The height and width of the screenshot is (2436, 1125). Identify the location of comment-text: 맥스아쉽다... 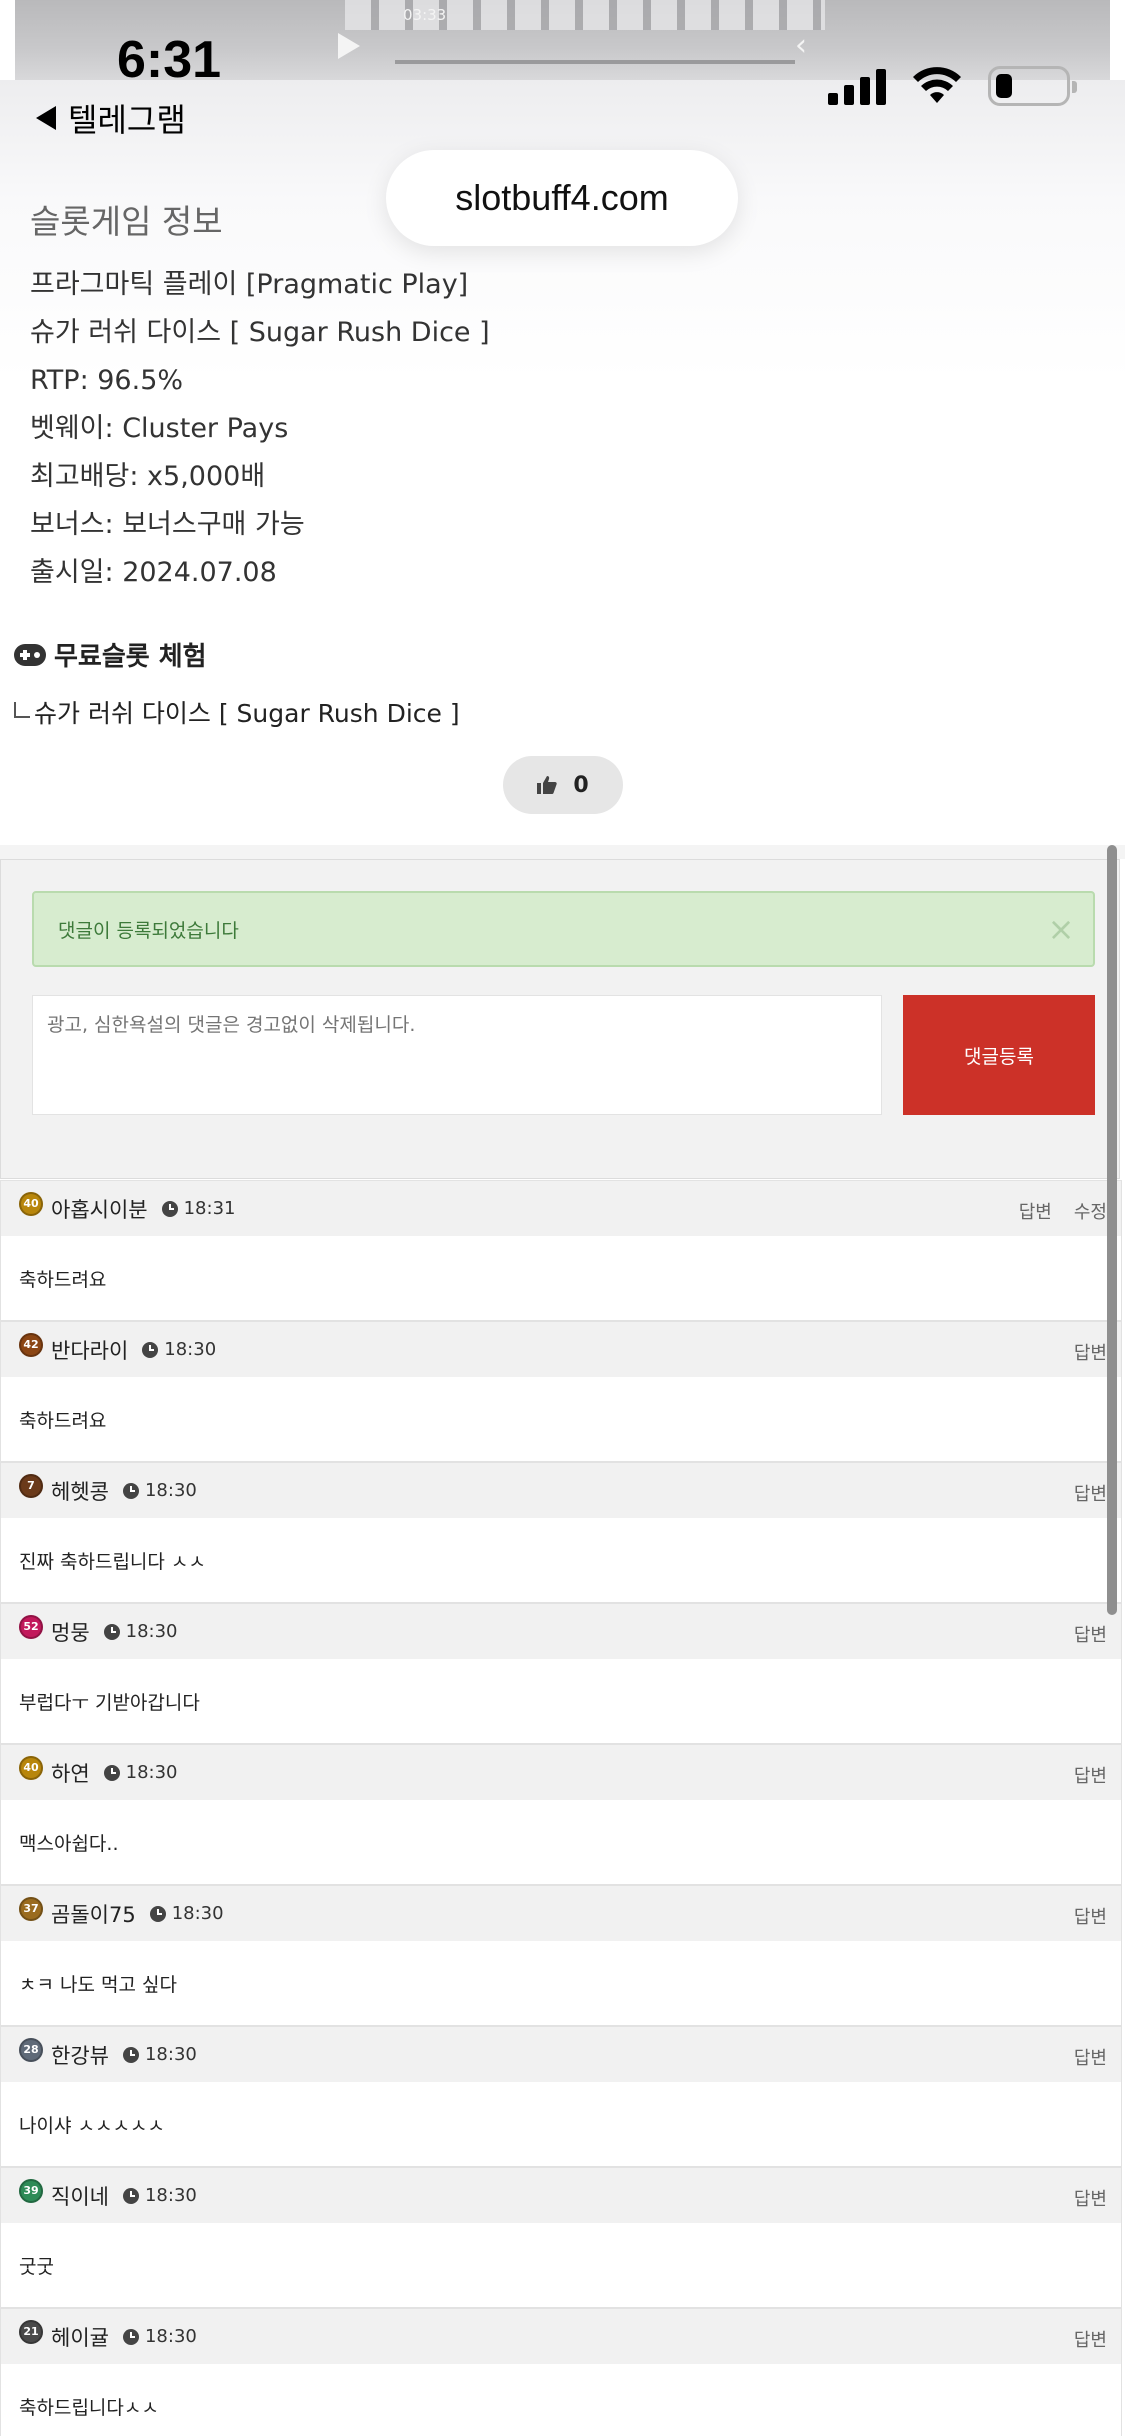
(561, 1842).